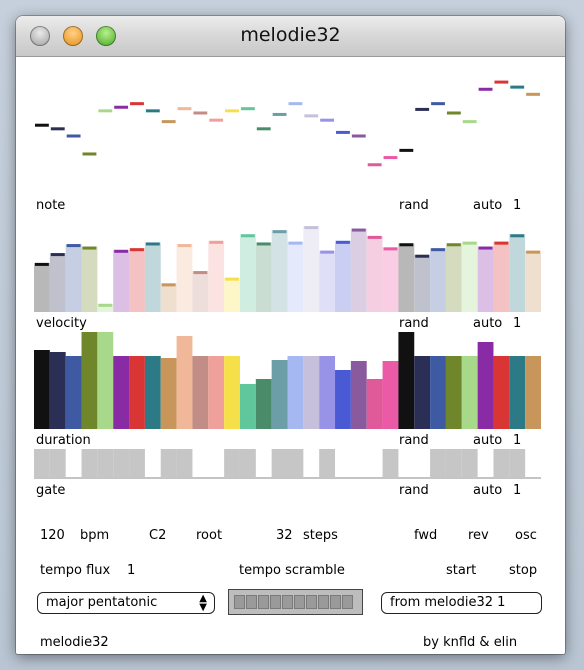 This screenshot has width=584, height=670. Describe the element at coordinates (52, 535) in the screenshot. I see `tempo-number: 120` at that location.